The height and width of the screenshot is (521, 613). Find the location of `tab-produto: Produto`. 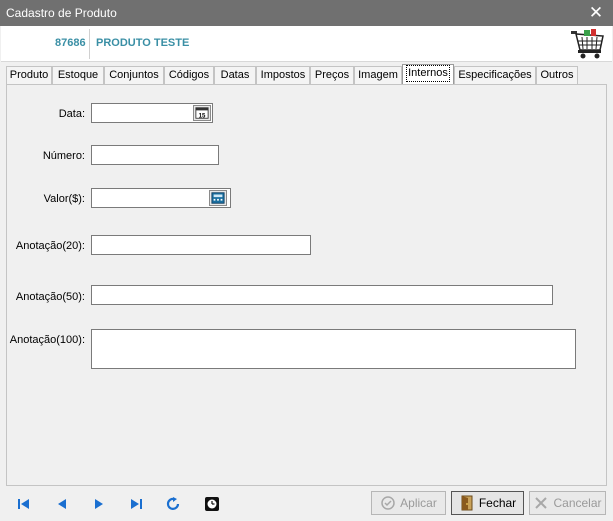

tab-produto: Produto is located at coordinates (29, 75).